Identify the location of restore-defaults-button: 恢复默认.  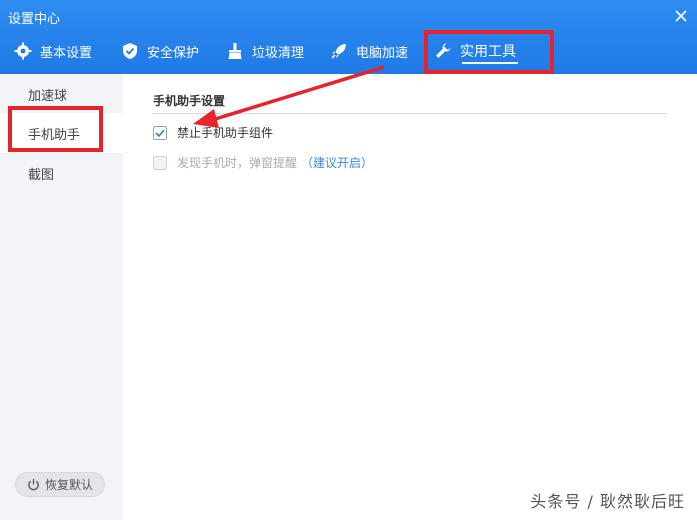
(60, 484).